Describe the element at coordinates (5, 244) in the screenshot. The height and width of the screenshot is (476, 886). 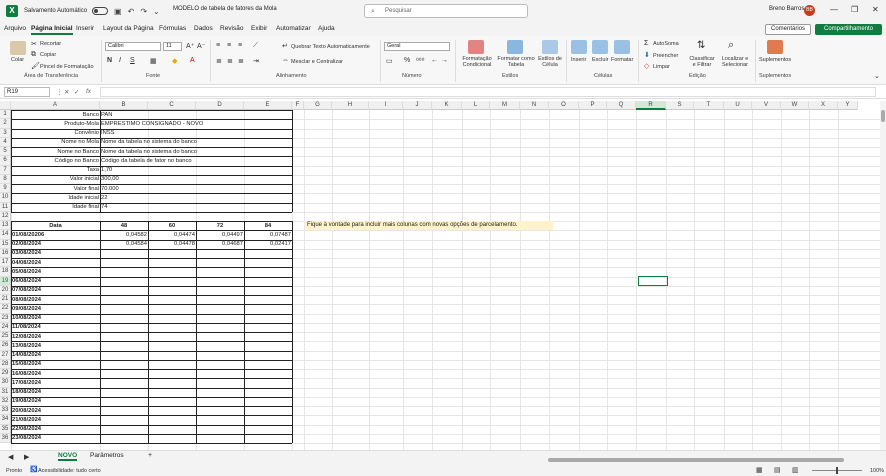
I see `row-header-15: 15` at that location.